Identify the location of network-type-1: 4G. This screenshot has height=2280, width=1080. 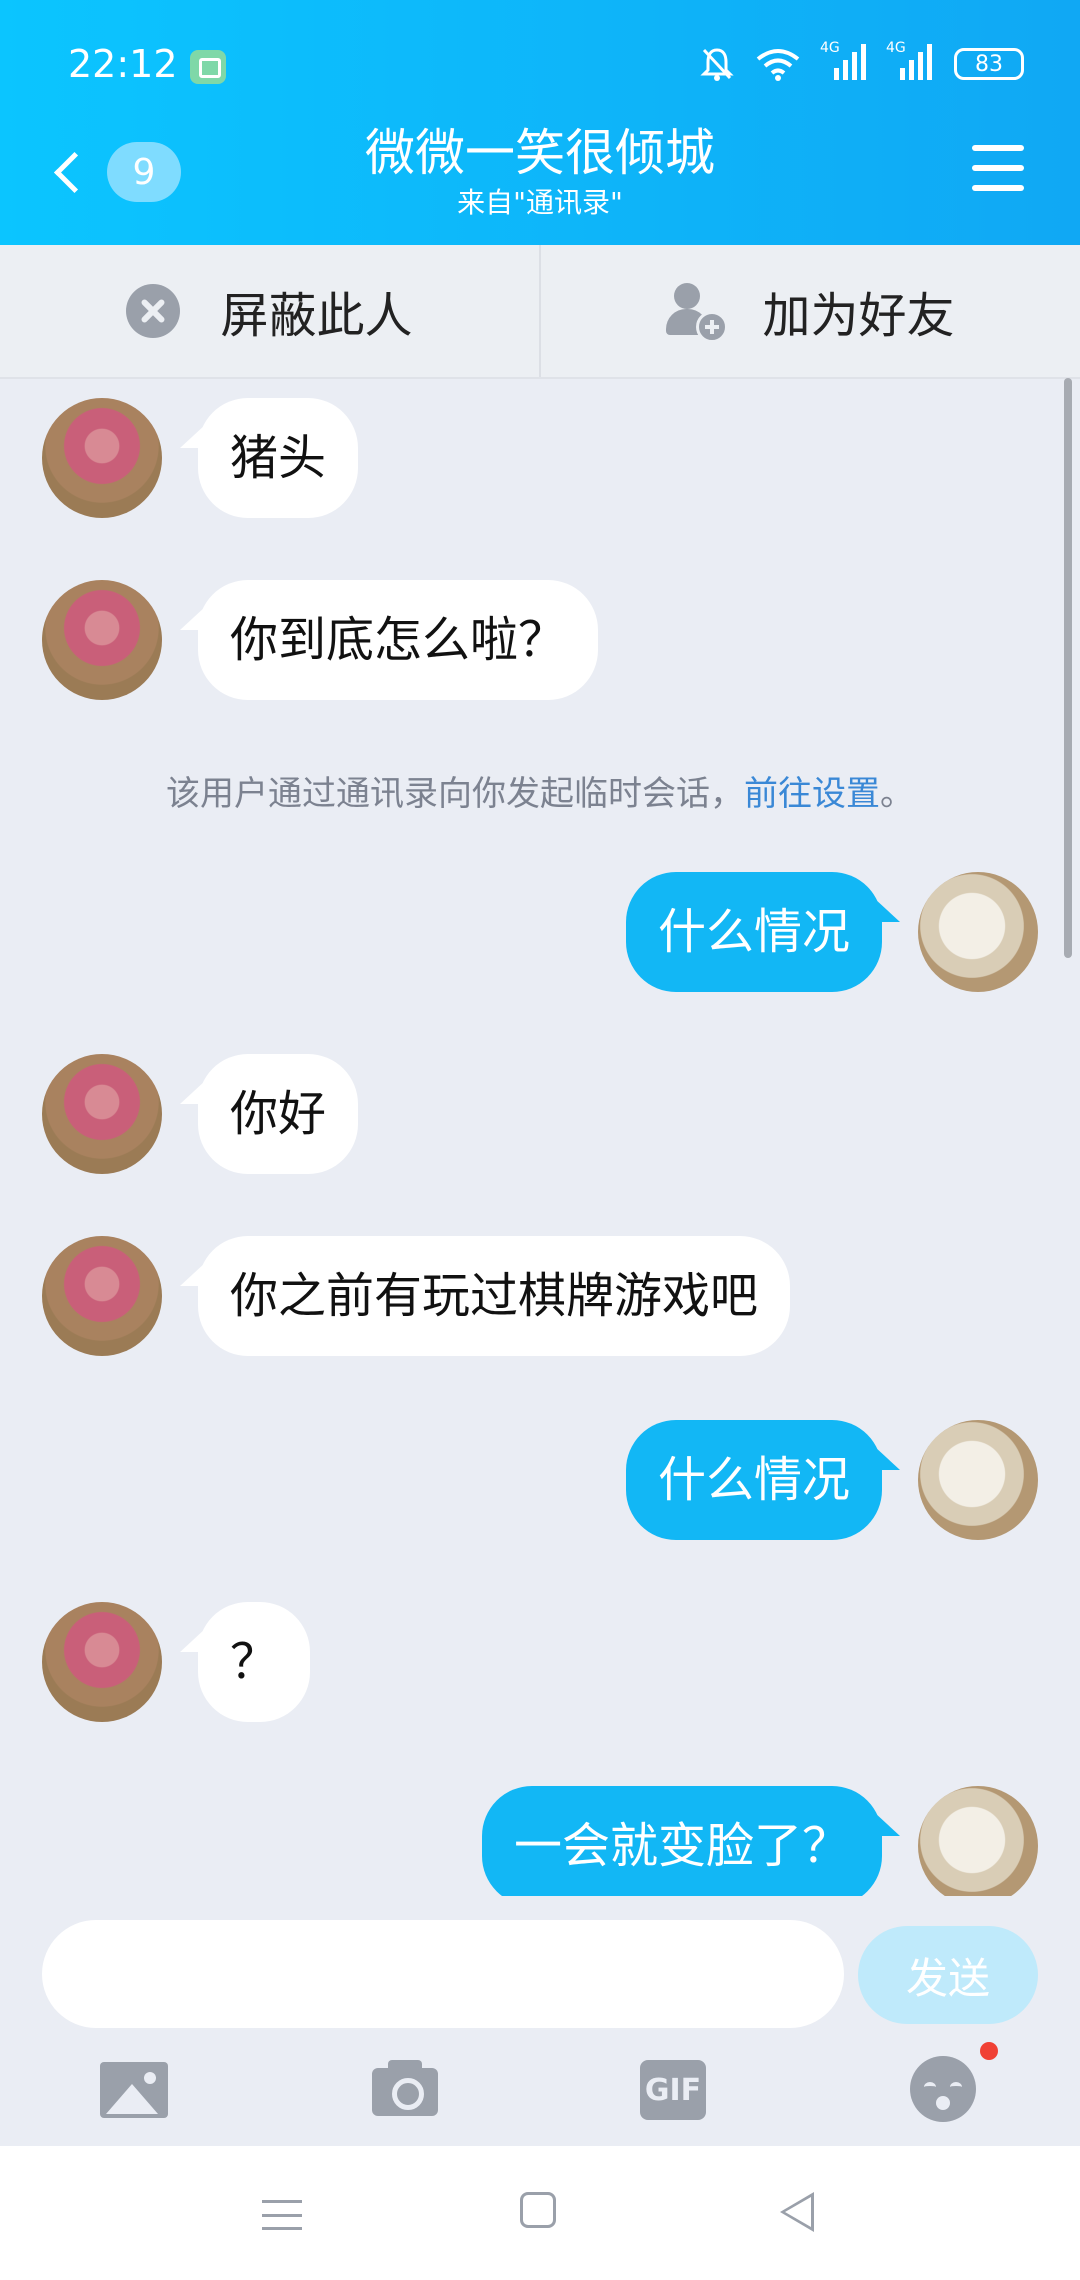
(830, 48).